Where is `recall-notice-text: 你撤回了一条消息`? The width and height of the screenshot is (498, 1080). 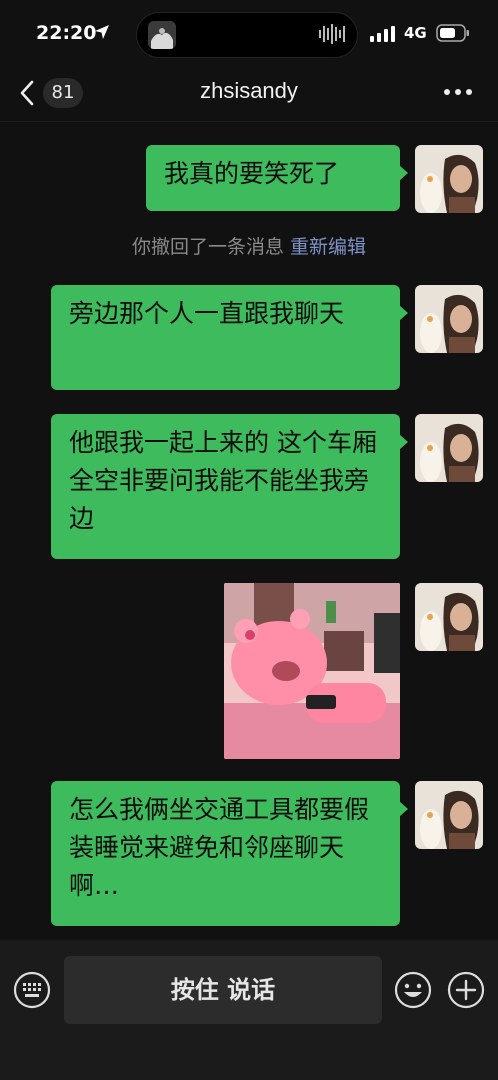 recall-notice-text: 你撤回了一条消息 is located at coordinates (207, 247).